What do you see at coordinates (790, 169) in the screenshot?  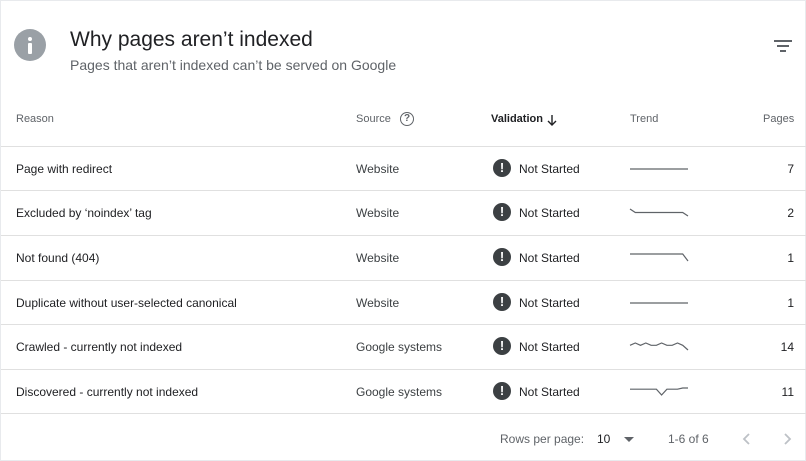 I see `pages-cell: 7` at bounding box center [790, 169].